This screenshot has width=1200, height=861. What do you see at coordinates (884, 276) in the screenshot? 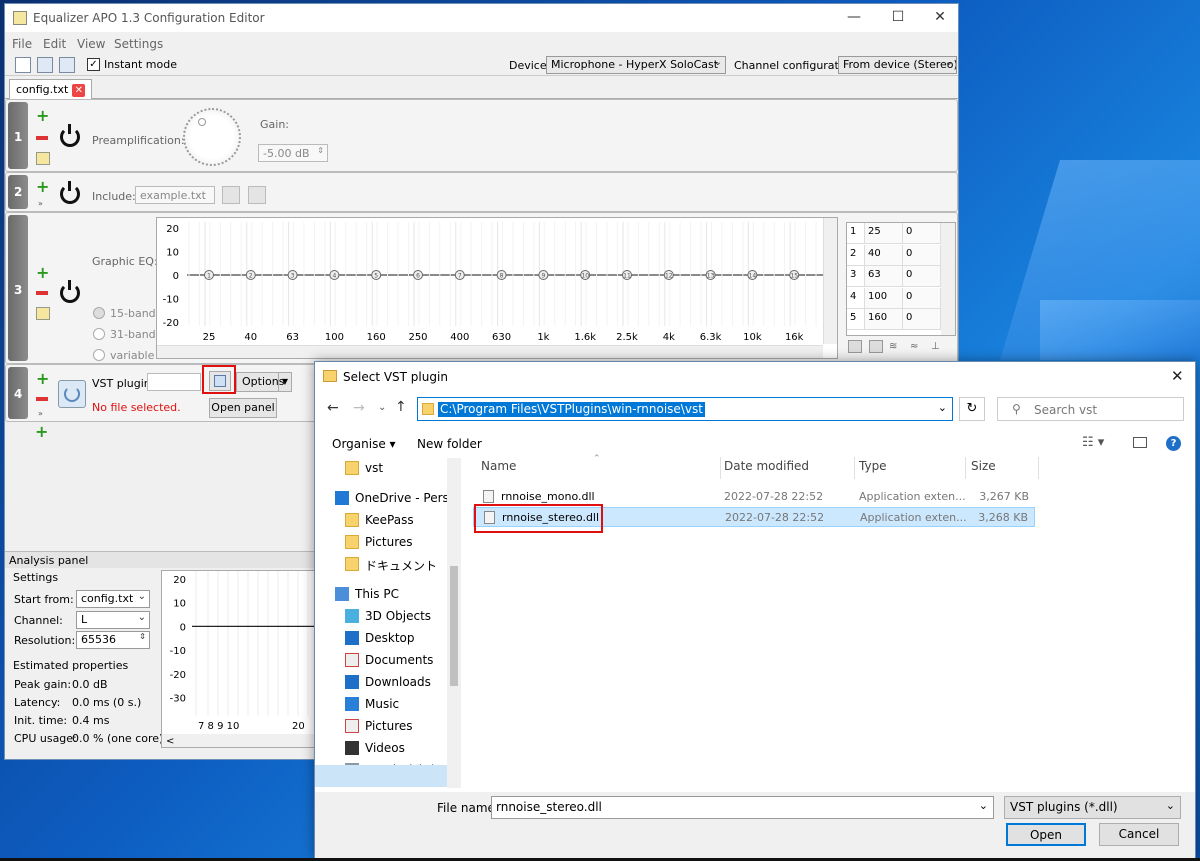
I see `band-cell-f: 63` at bounding box center [884, 276].